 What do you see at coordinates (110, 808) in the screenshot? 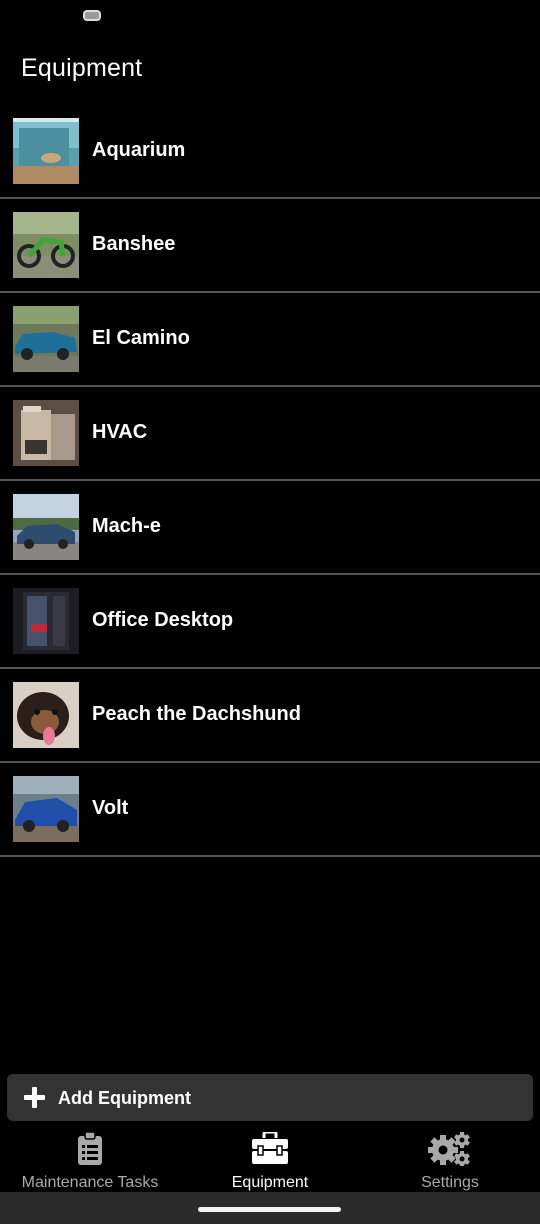
I see `equipment-name: Volt` at bounding box center [110, 808].